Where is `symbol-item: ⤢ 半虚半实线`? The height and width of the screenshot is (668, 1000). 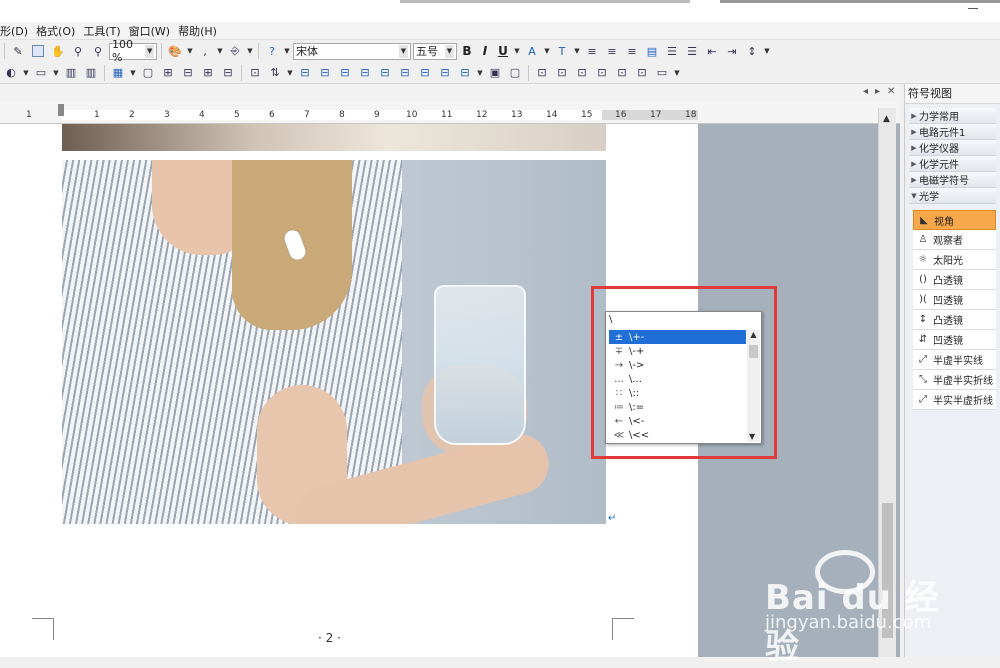 symbol-item: ⤢ 半虚半实线 is located at coordinates (954, 360).